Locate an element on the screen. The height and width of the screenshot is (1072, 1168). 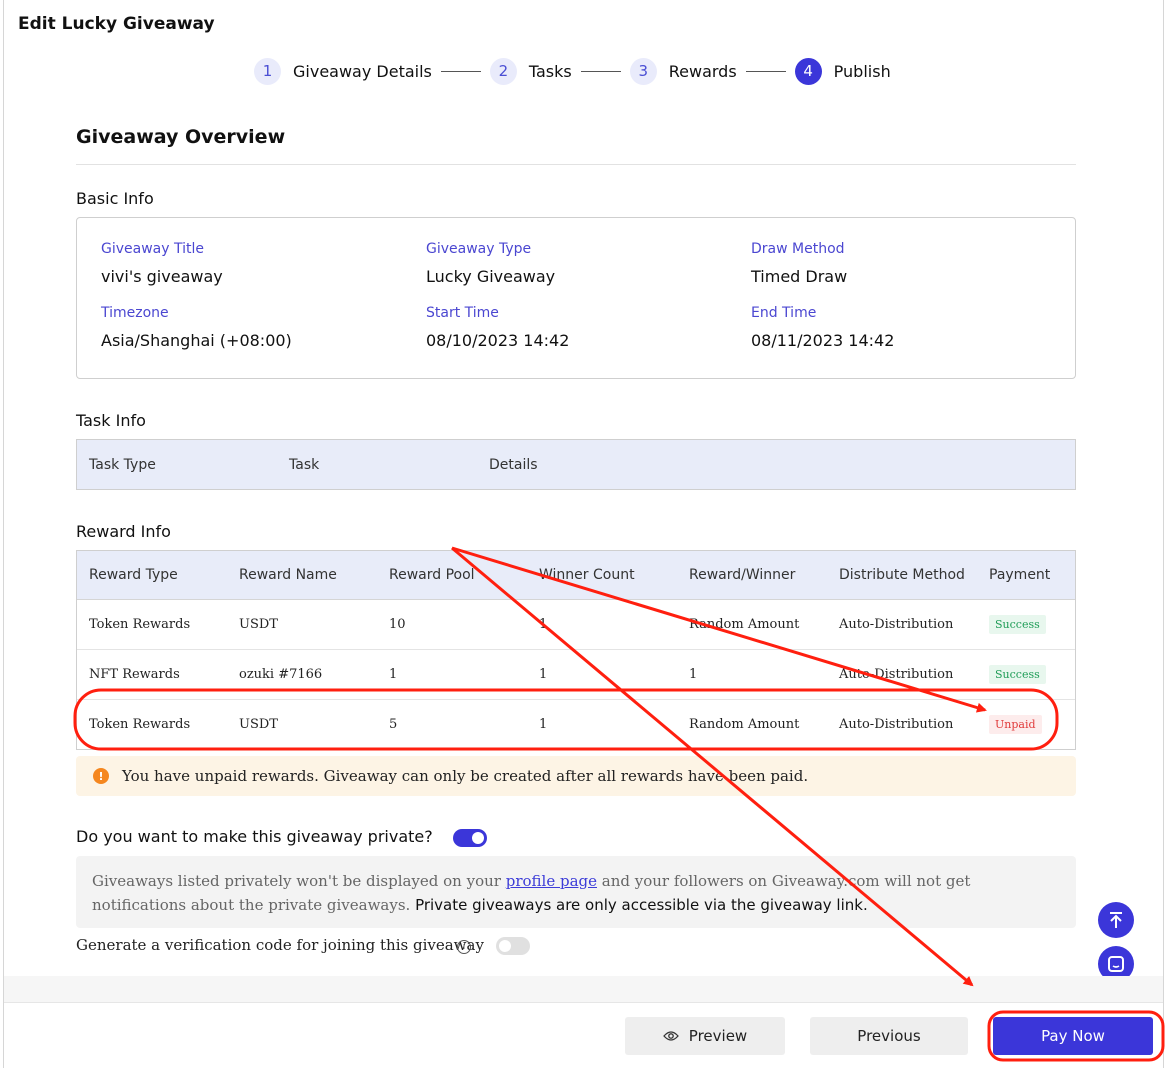
payment-cell: Unpaid is located at coordinates (1026, 724).